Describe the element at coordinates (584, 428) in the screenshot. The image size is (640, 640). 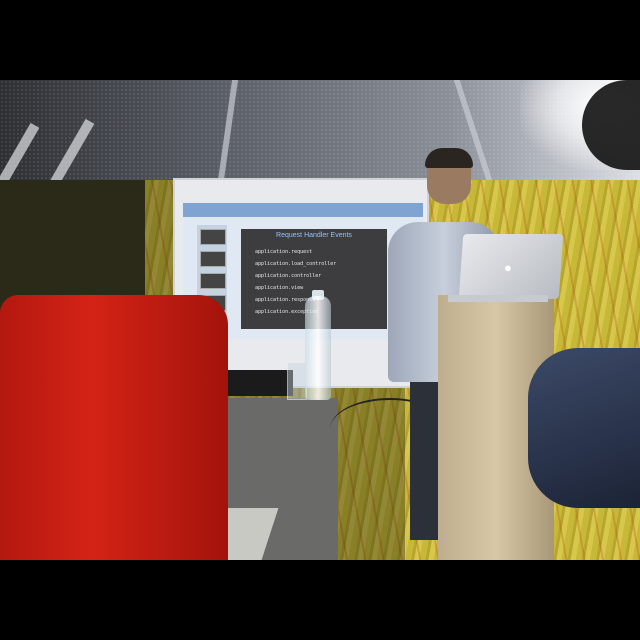
I see `audience-knee` at that location.